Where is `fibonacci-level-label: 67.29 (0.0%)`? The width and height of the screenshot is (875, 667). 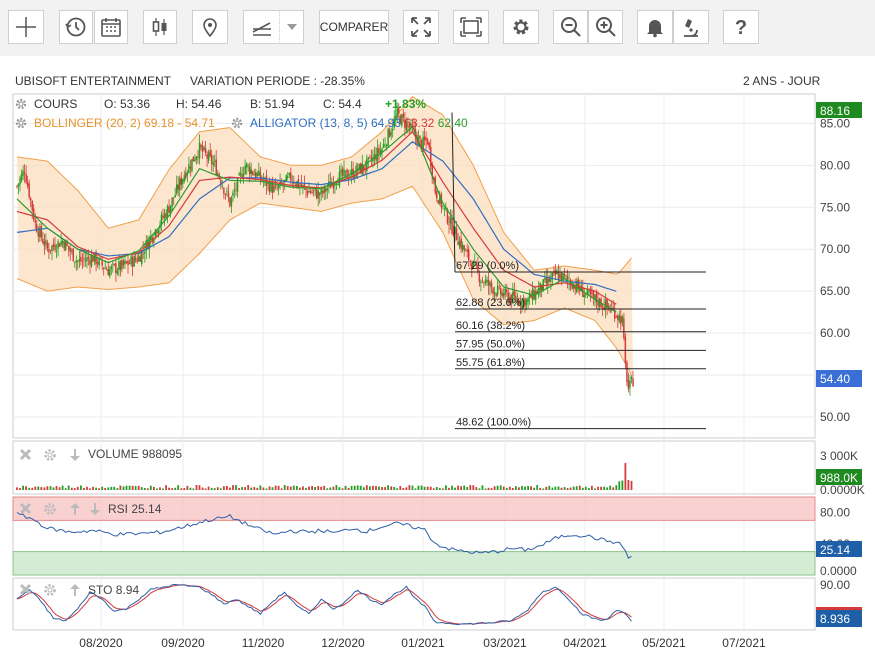 fibonacci-level-label: 67.29 (0.0%) is located at coordinates (487, 266).